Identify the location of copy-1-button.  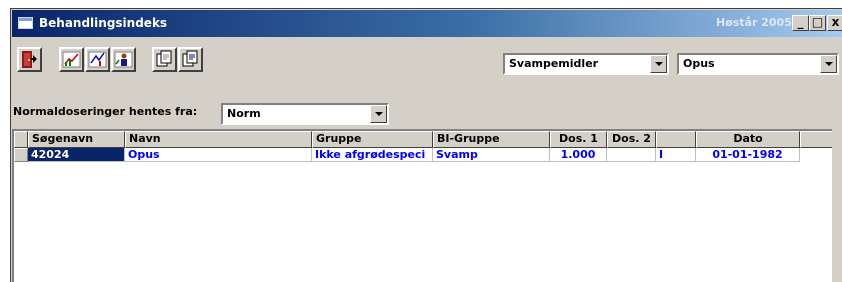
(164, 59).